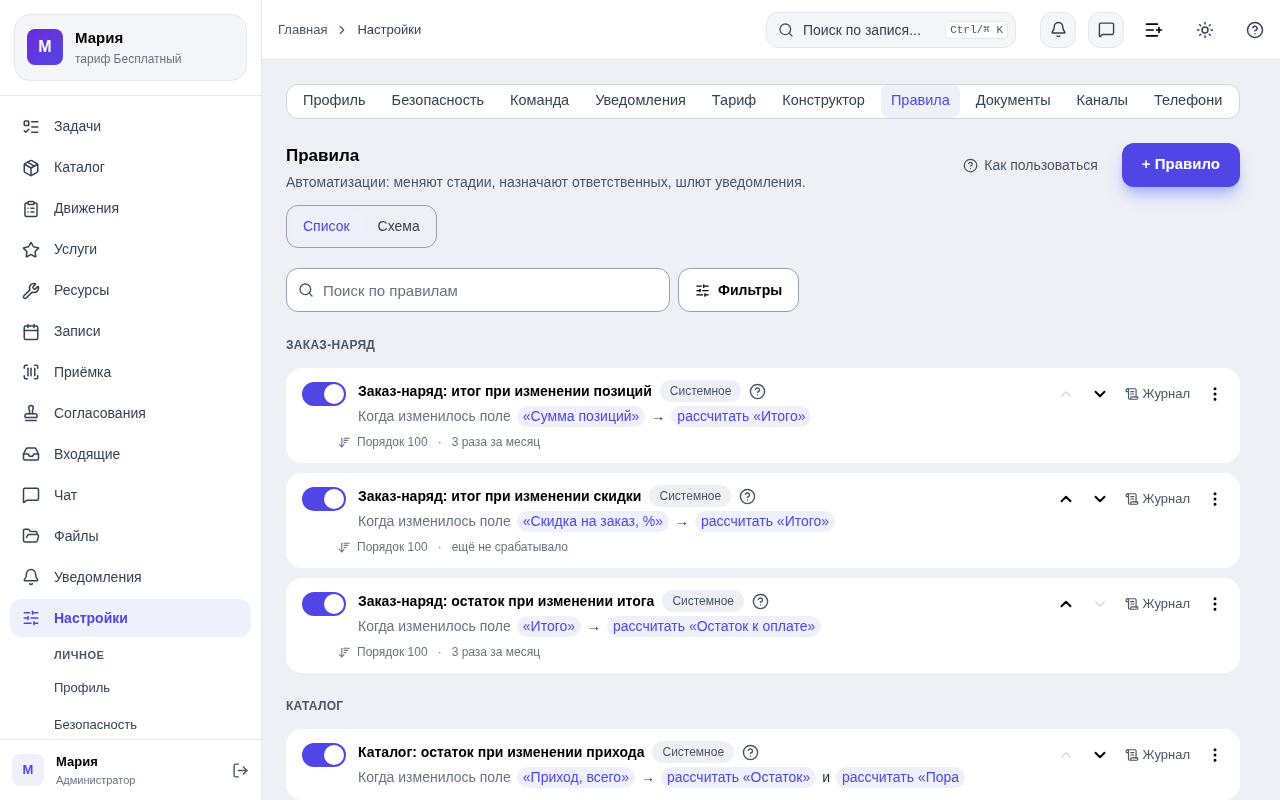 Image resolution: width=1280 pixels, height=800 pixels. Describe the element at coordinates (1030, 165) in the screenshot. I see `help-link: Как пользоваться` at that location.